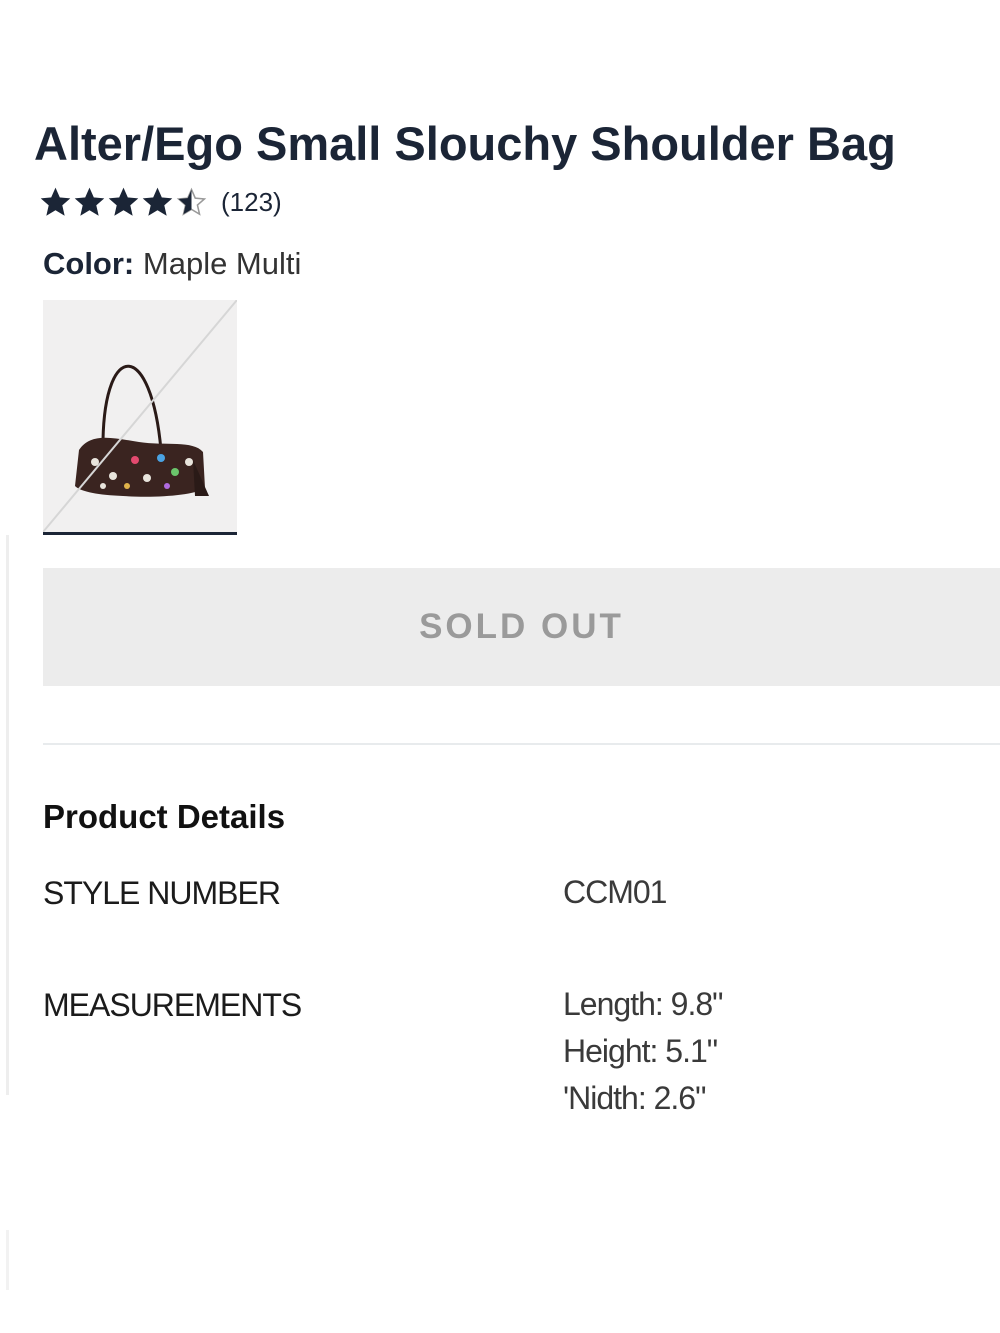 Image resolution: width=1000 pixels, height=1333 pixels. I want to click on bag-thumbnail-icon, so click(140, 416).